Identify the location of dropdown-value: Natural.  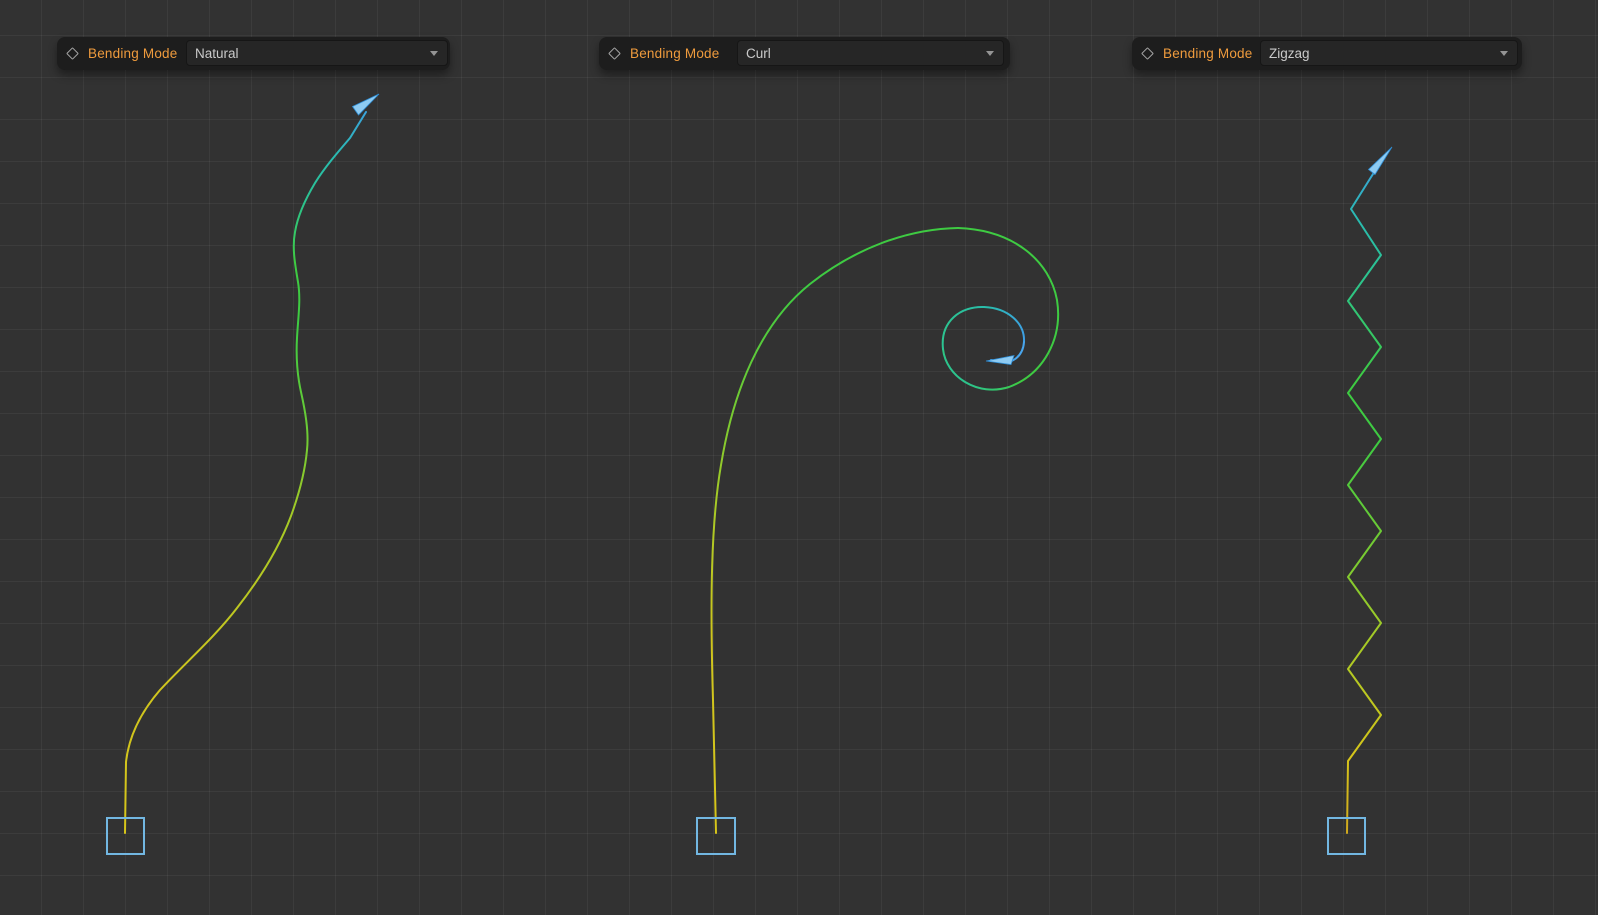
(217, 53).